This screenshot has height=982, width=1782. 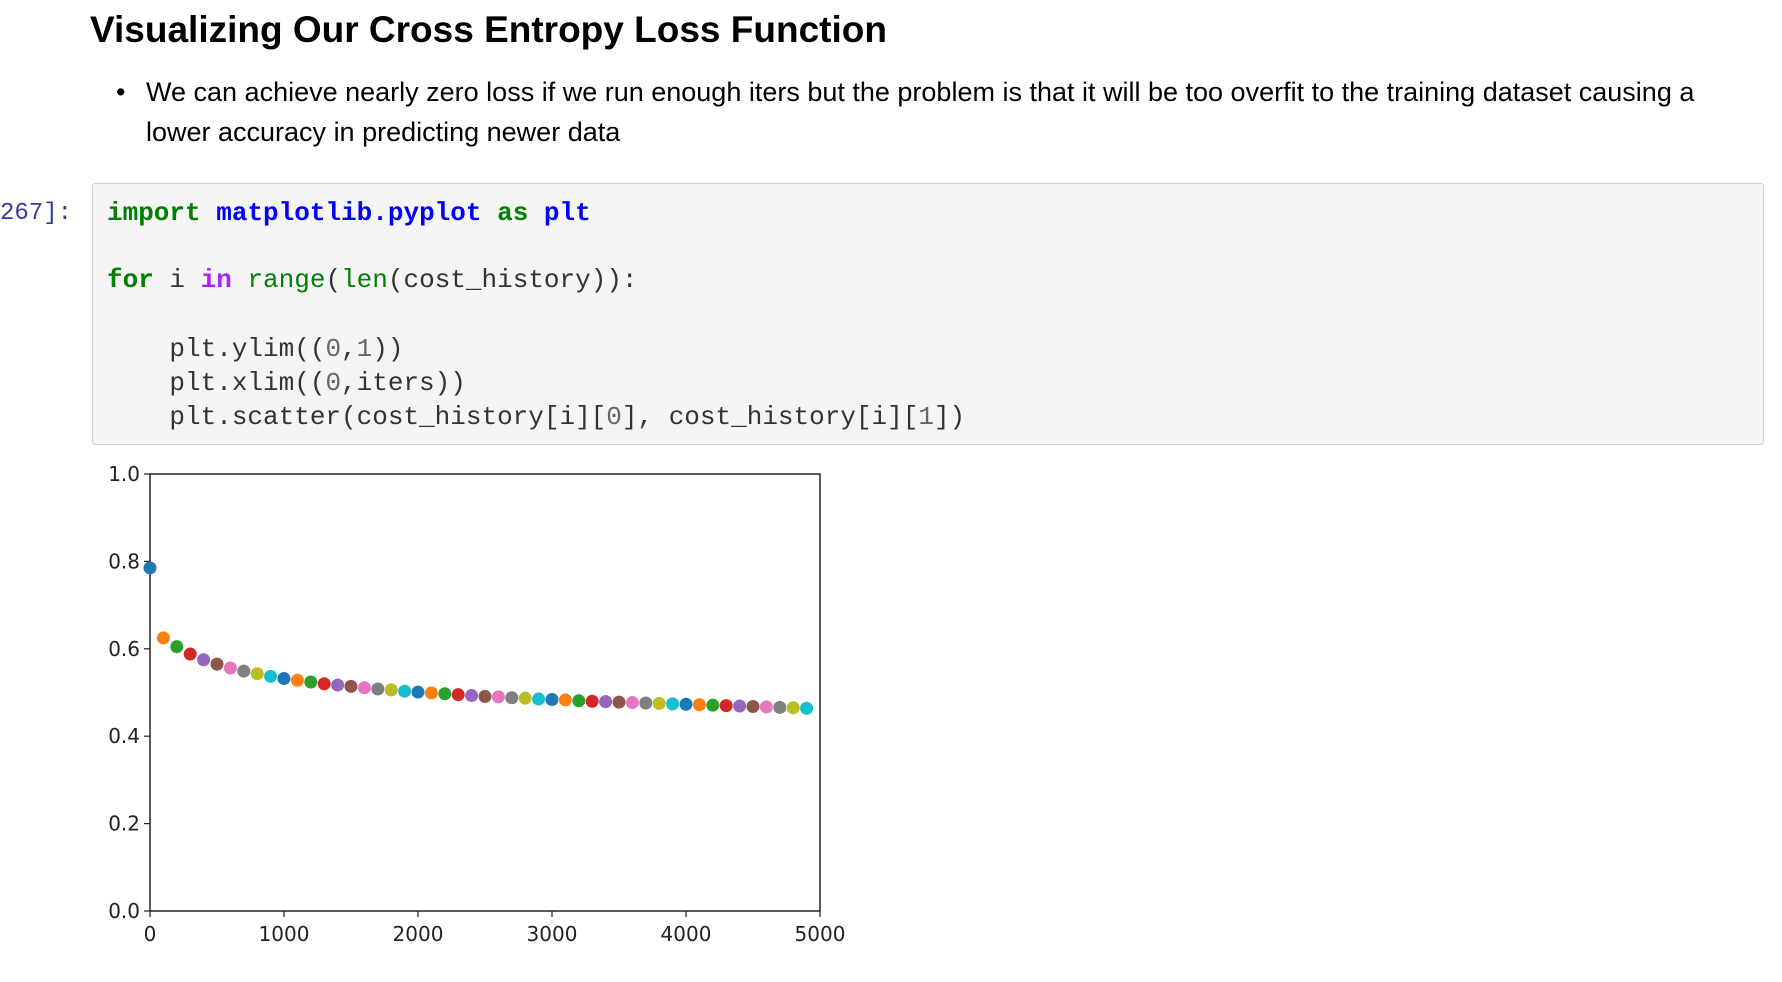 What do you see at coordinates (364, 280) in the screenshot?
I see `code-token: len` at bounding box center [364, 280].